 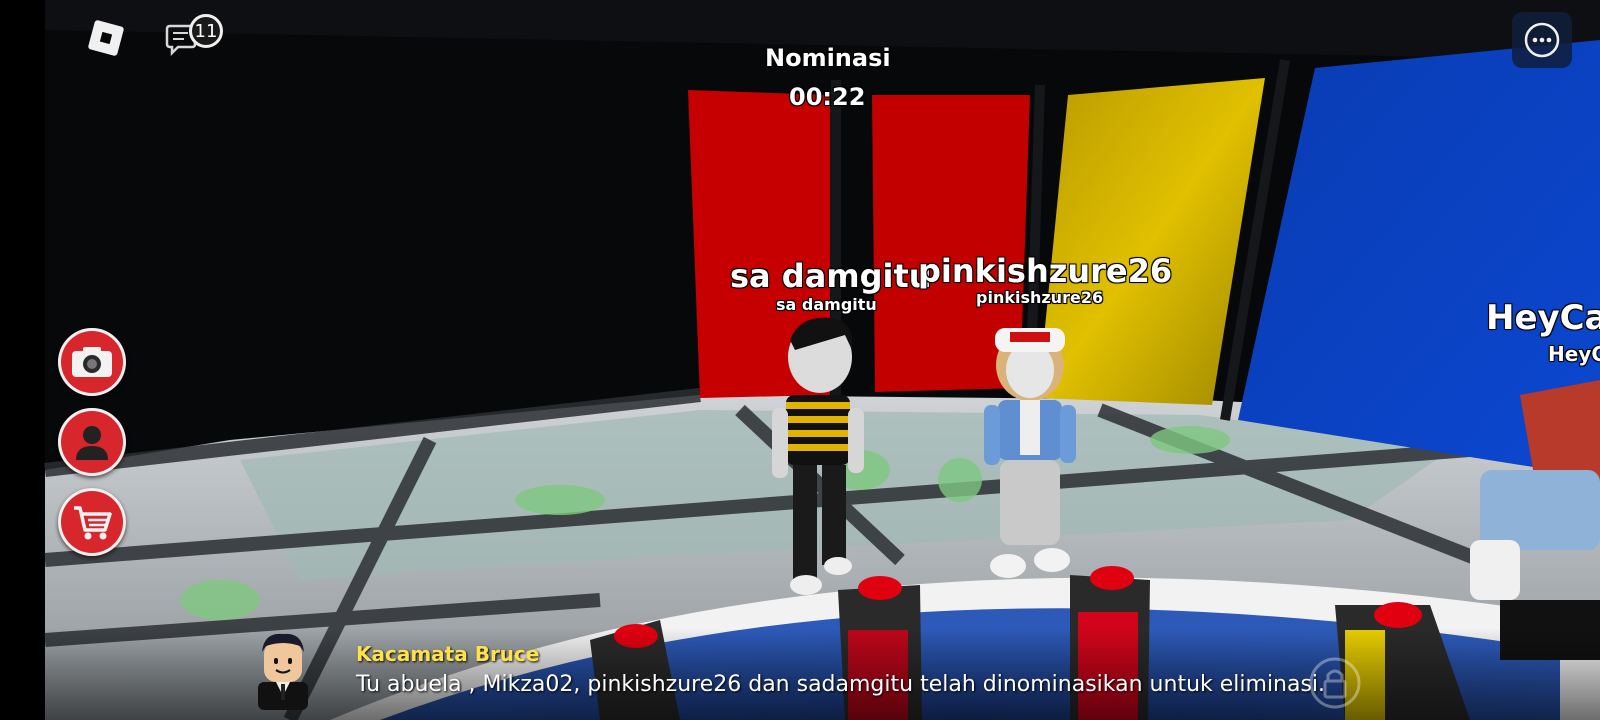 I want to click on roblox-logo-icon, so click(x=106, y=38).